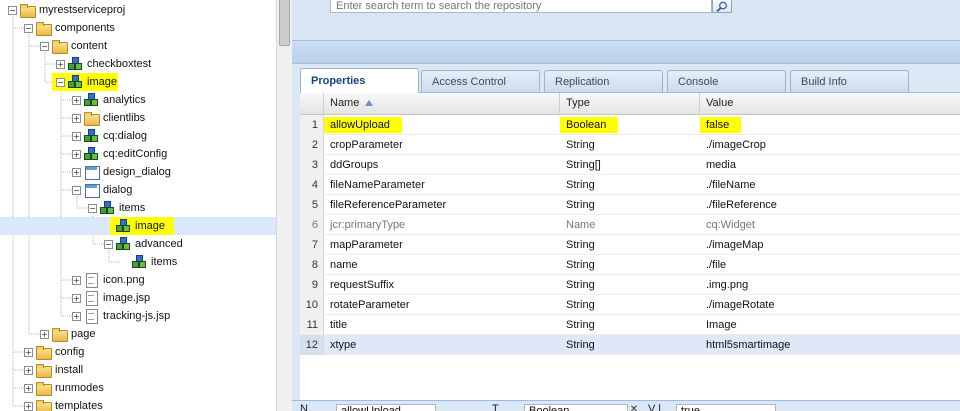 This screenshot has height=411, width=960. I want to click on tree-node: + checkboxtest, so click(104, 64).